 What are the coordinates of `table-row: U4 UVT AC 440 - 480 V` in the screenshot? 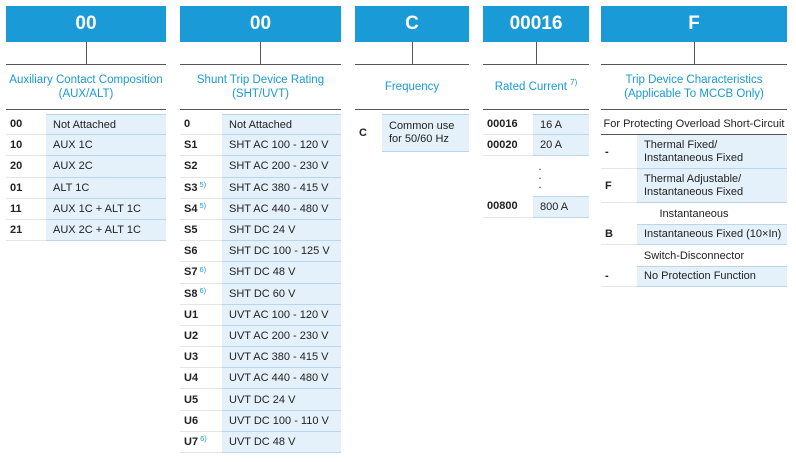 It's located at (260, 379).